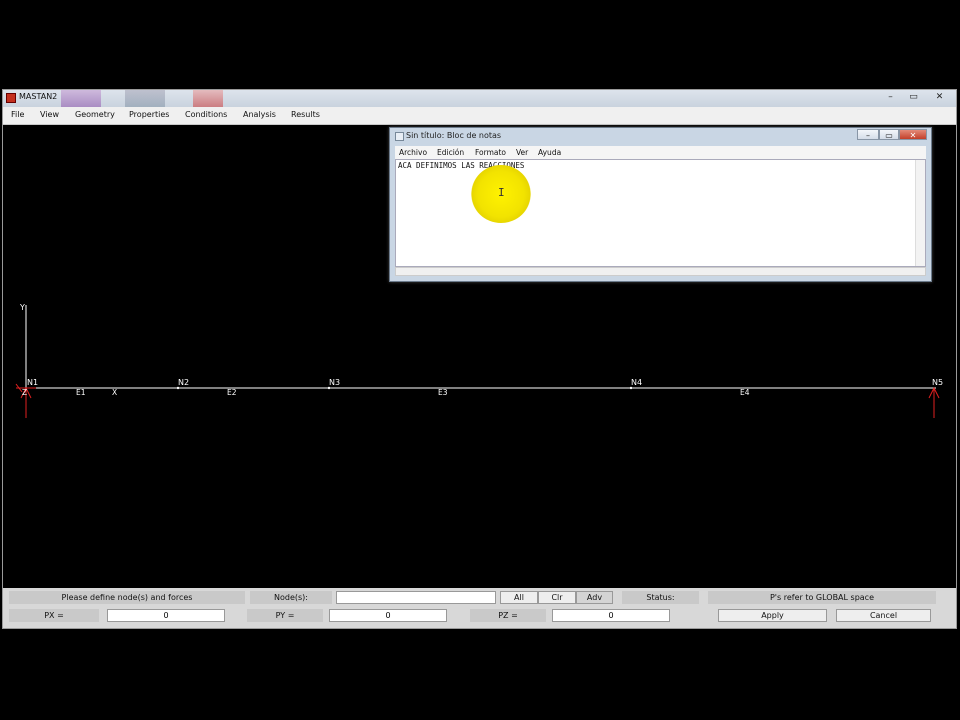  Describe the element at coordinates (32, 382) in the screenshot. I see `node-label-n1: N1` at that location.